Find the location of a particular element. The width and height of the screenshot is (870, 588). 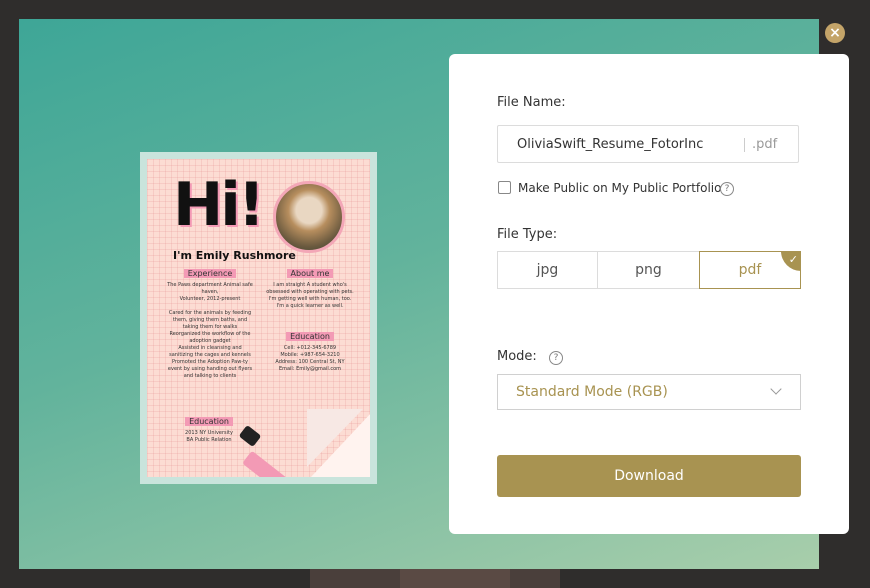

experience-line: Volunteer, 2012-present is located at coordinates (210, 299).